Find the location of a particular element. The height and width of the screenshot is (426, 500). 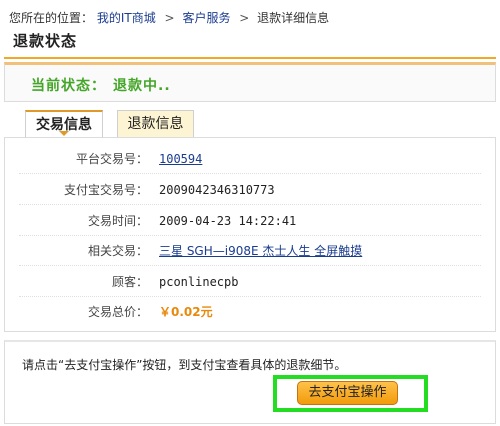

field-label: 支付宝交易号： is located at coordinates (105, 190).